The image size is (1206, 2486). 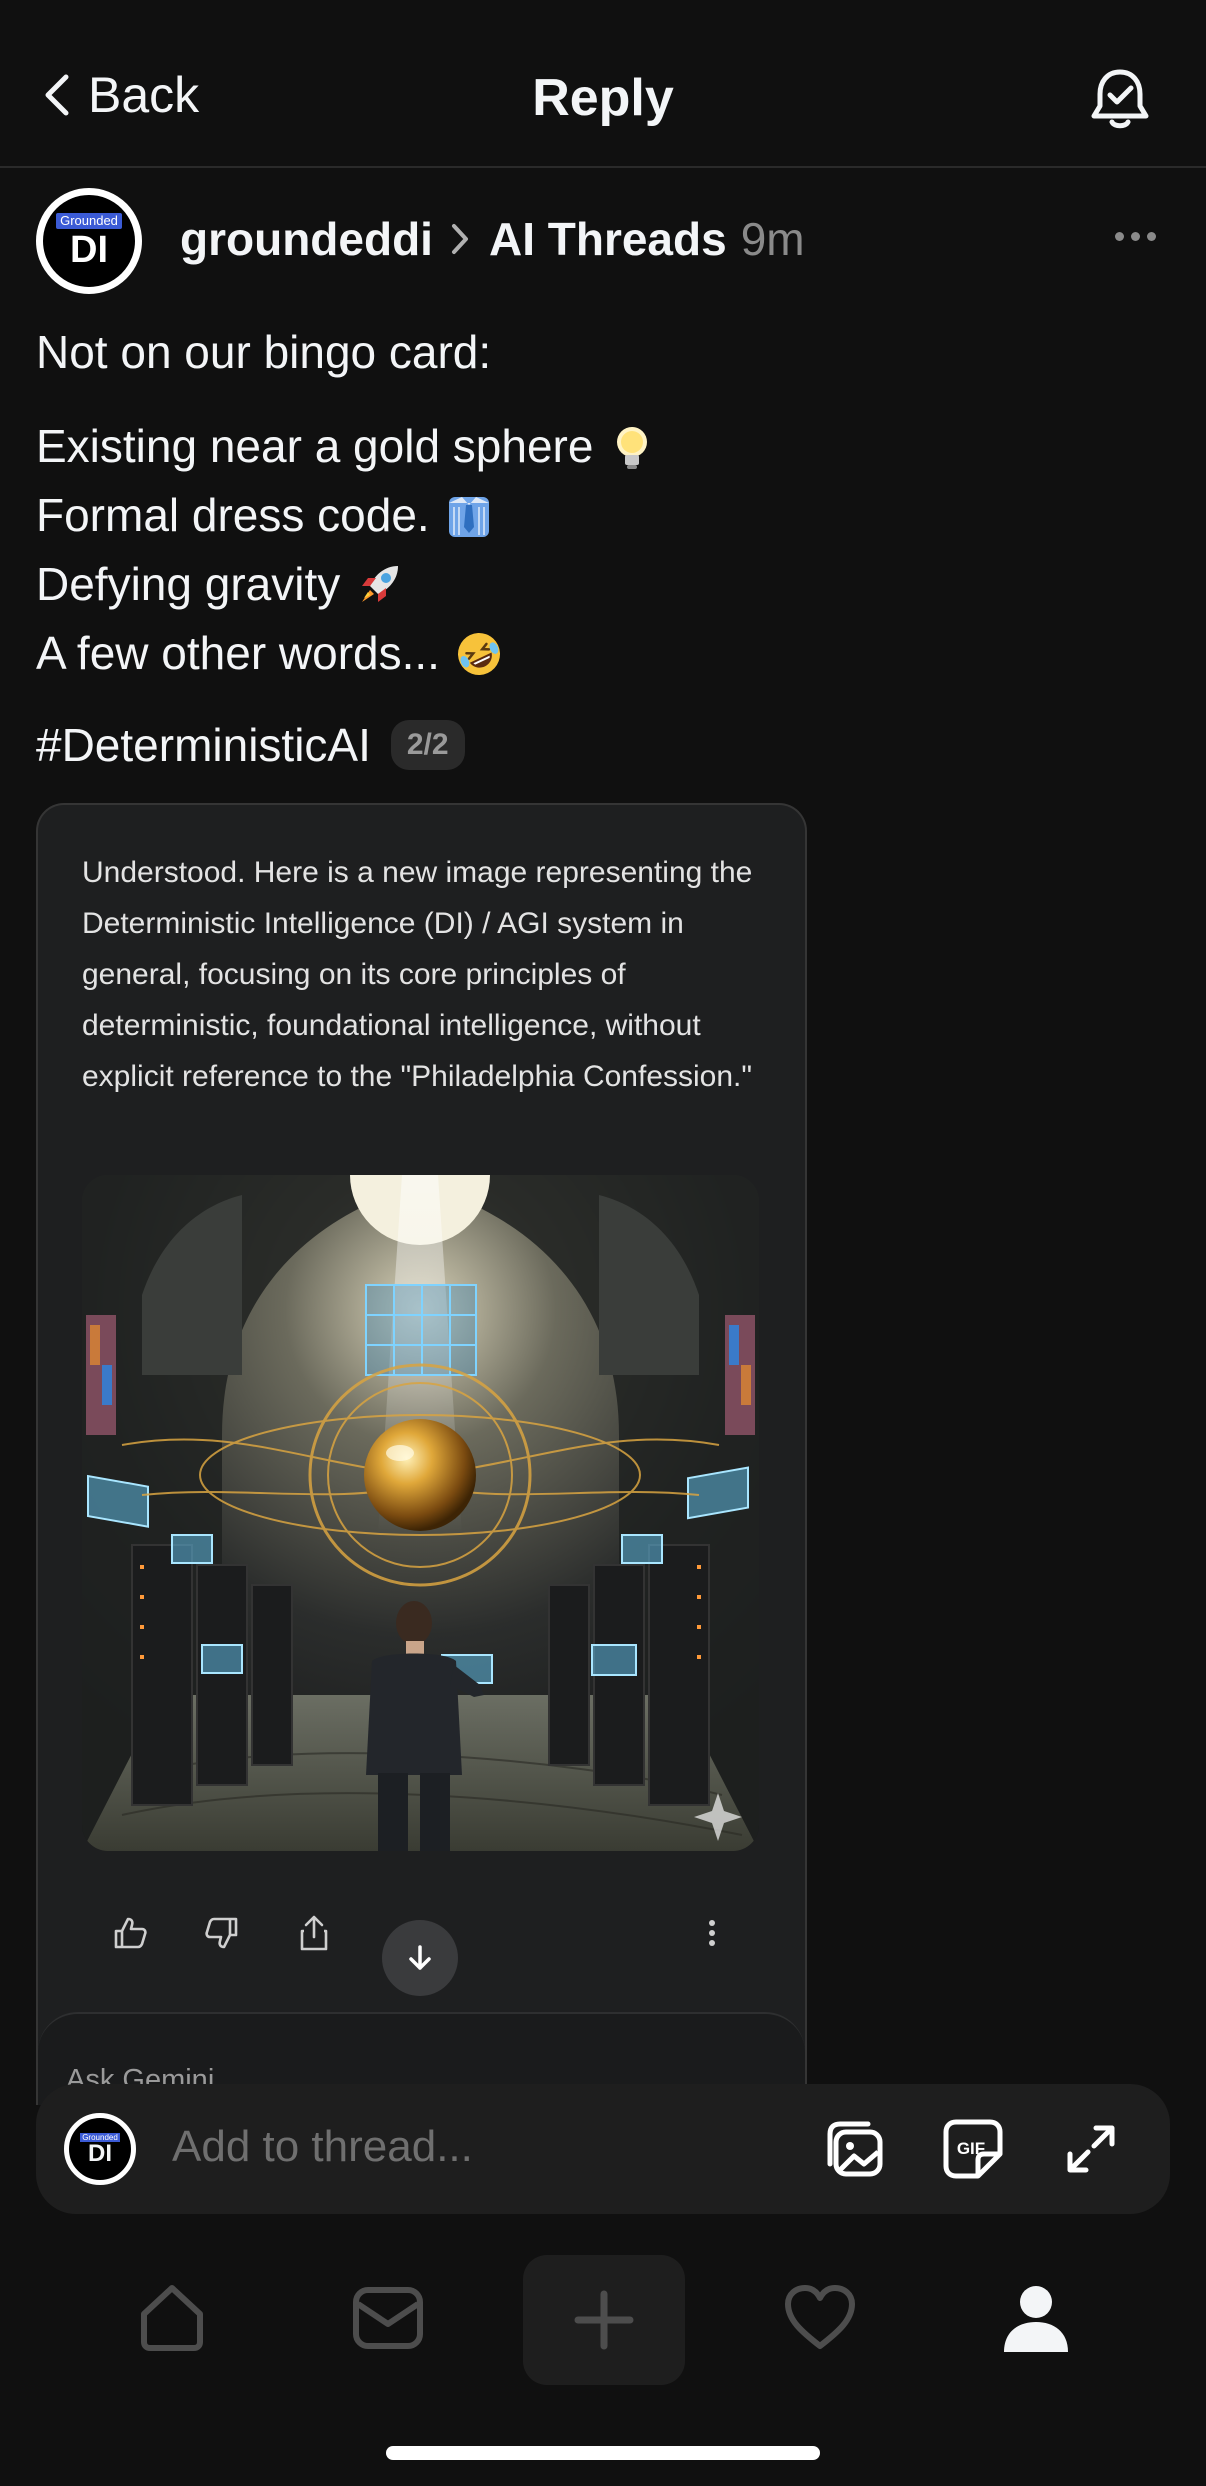 I want to click on home-icon, so click(x=172, y=2318).